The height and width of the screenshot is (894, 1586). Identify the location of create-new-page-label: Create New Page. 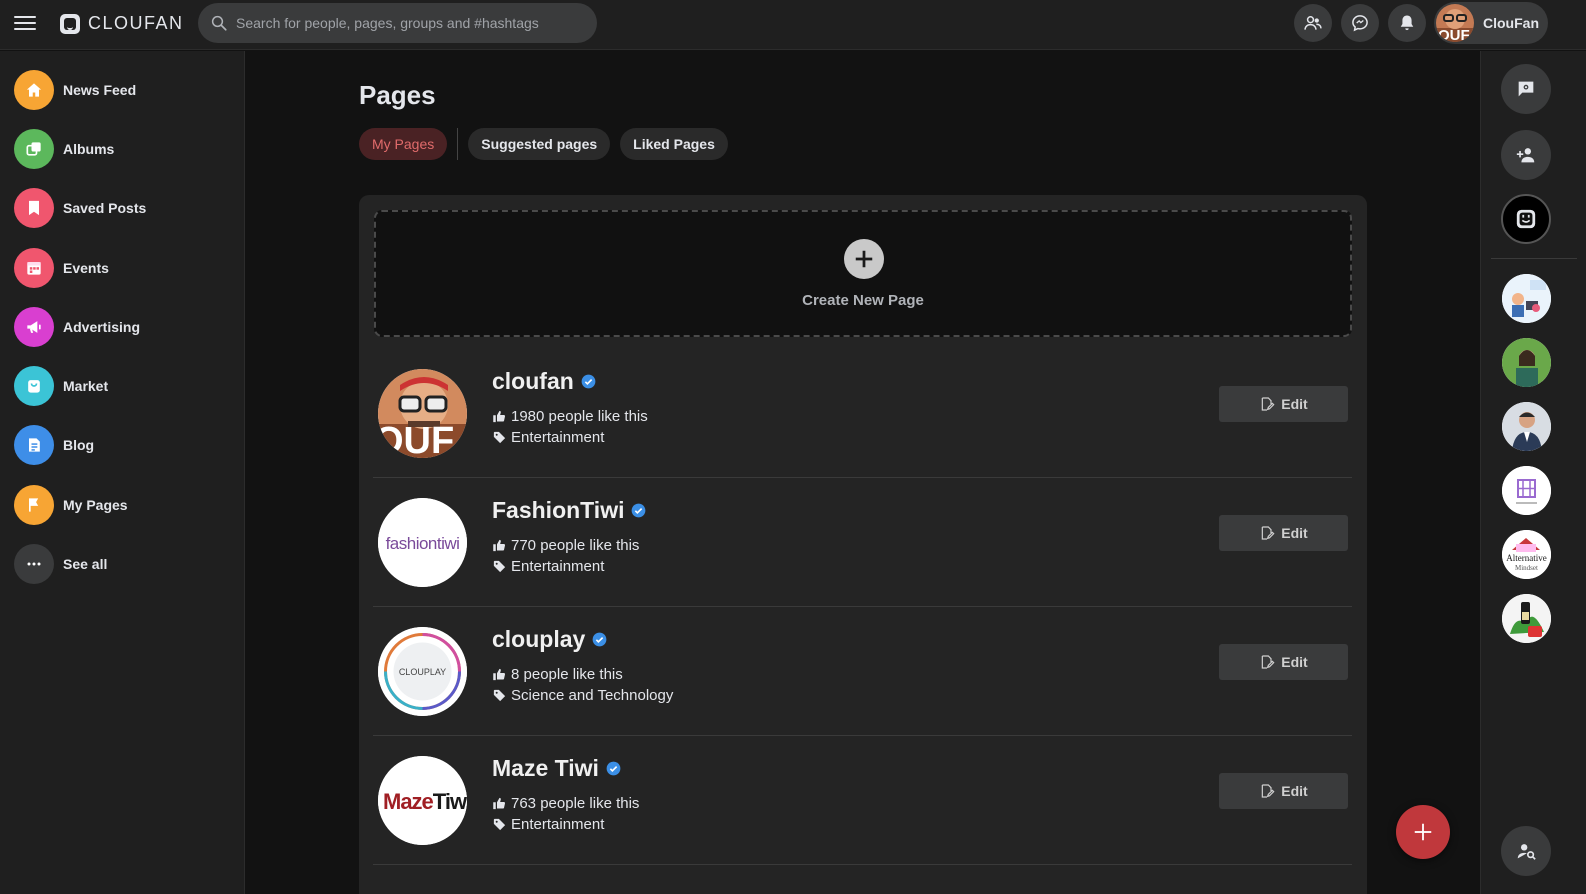
(863, 300).